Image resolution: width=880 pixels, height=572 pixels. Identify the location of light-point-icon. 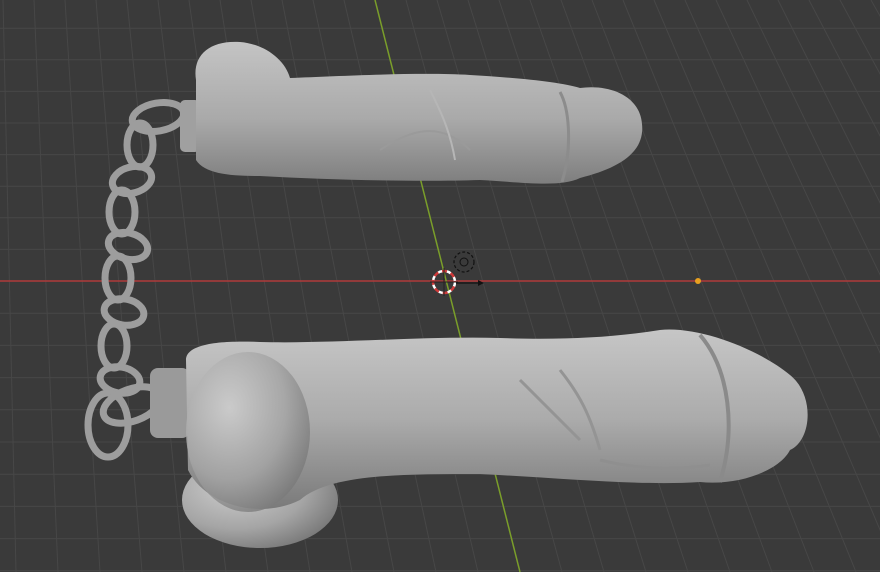
(698, 281).